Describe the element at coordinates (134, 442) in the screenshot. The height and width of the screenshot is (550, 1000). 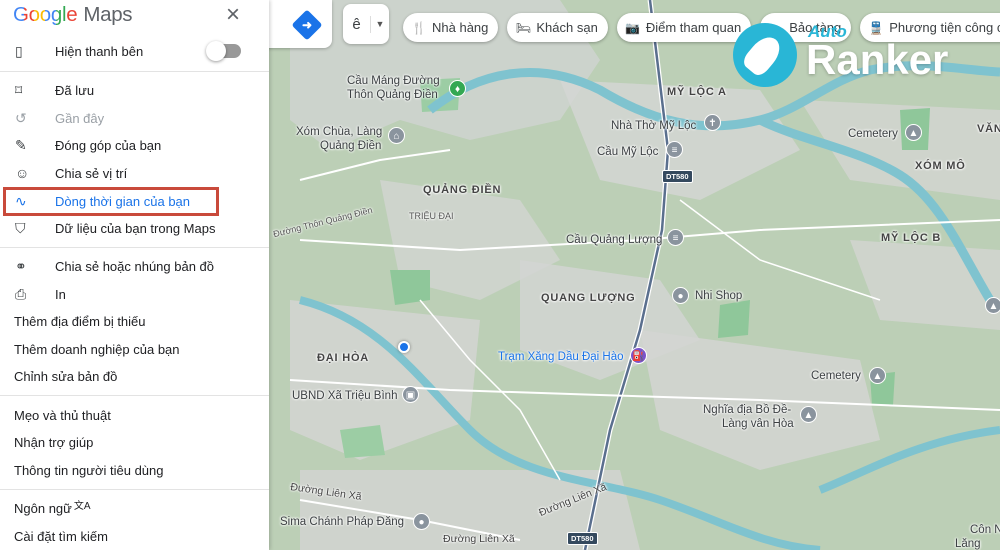
I see `menu-item-help: Nhận trợ giúp` at that location.